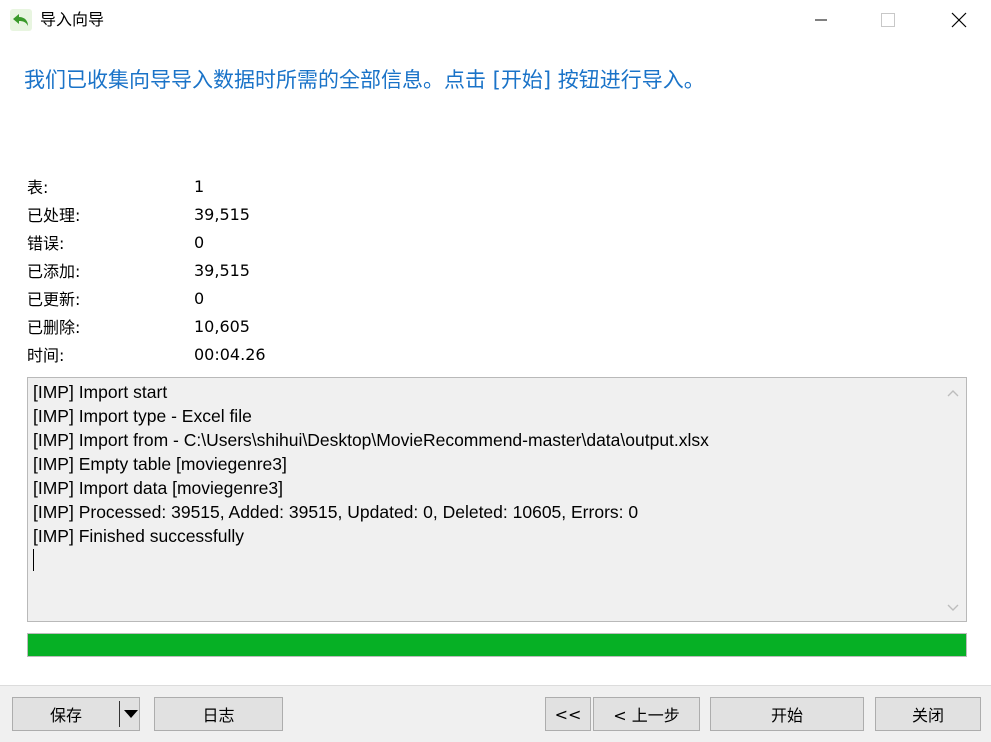 The width and height of the screenshot is (991, 742). What do you see at coordinates (364, 80) in the screenshot?
I see `instruction-headline: 我们已收集向导导入数据时所需的全部信息。点击 [开始] 按钮进行导入。` at bounding box center [364, 80].